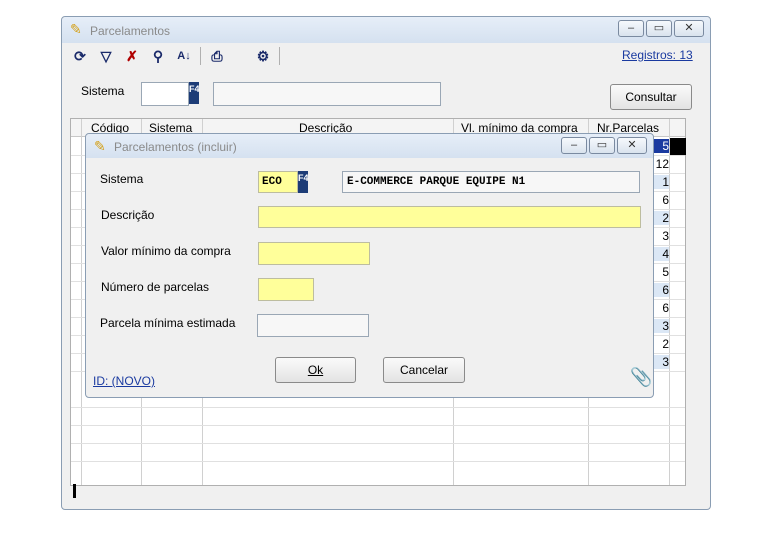  I want to click on maximize-button: ▭, so click(659, 28).